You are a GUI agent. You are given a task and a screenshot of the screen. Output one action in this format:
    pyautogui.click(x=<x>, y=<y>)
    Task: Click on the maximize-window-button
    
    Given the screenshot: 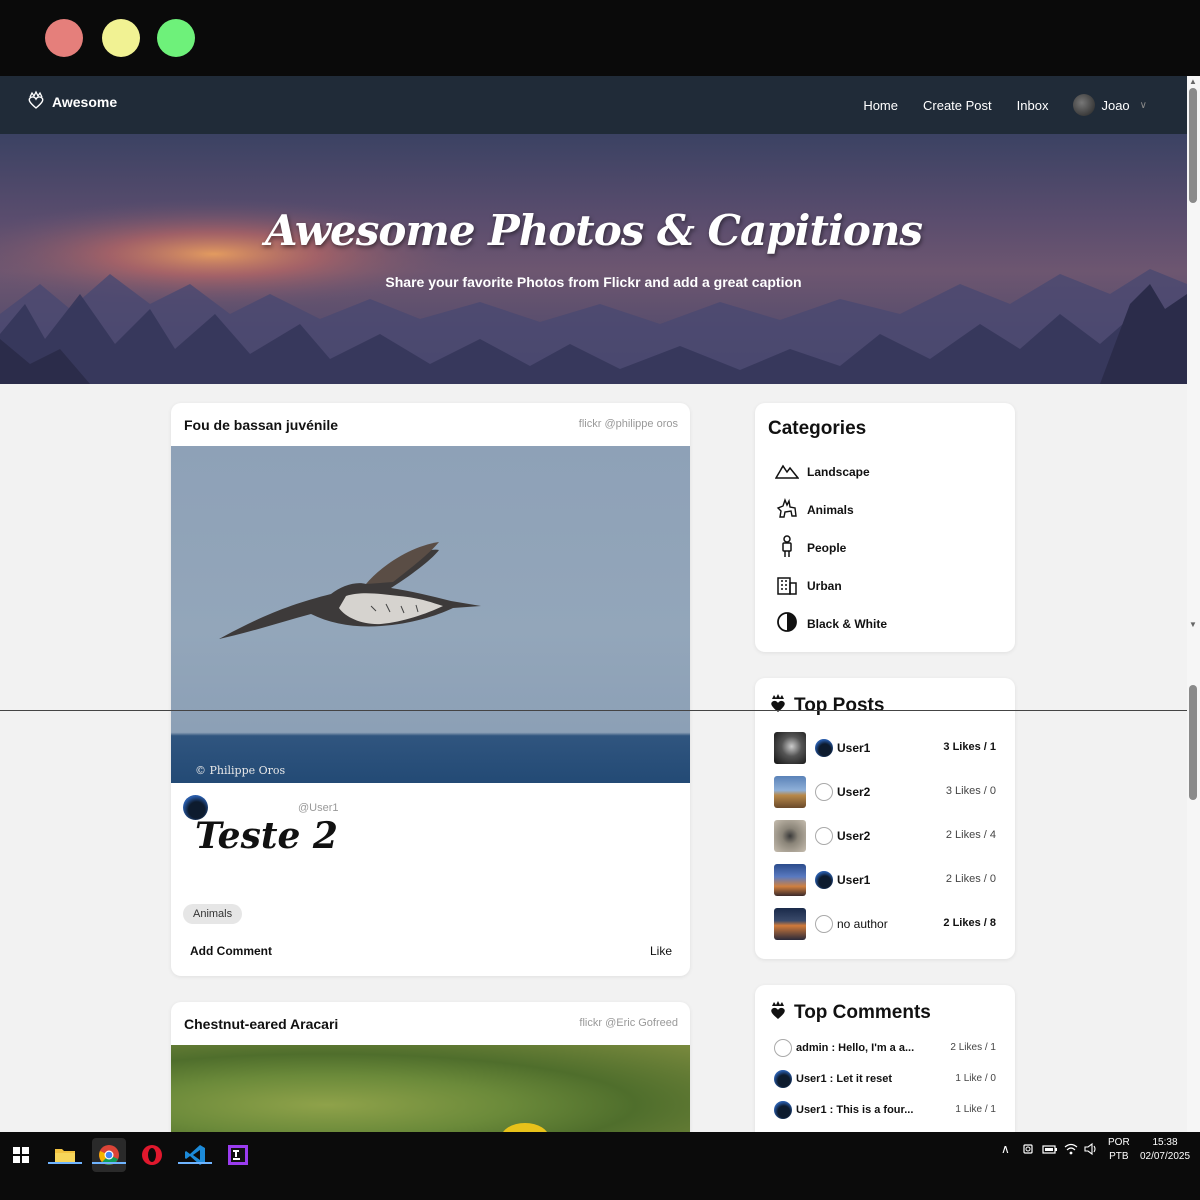 What is the action you would take?
    pyautogui.click(x=176, y=38)
    